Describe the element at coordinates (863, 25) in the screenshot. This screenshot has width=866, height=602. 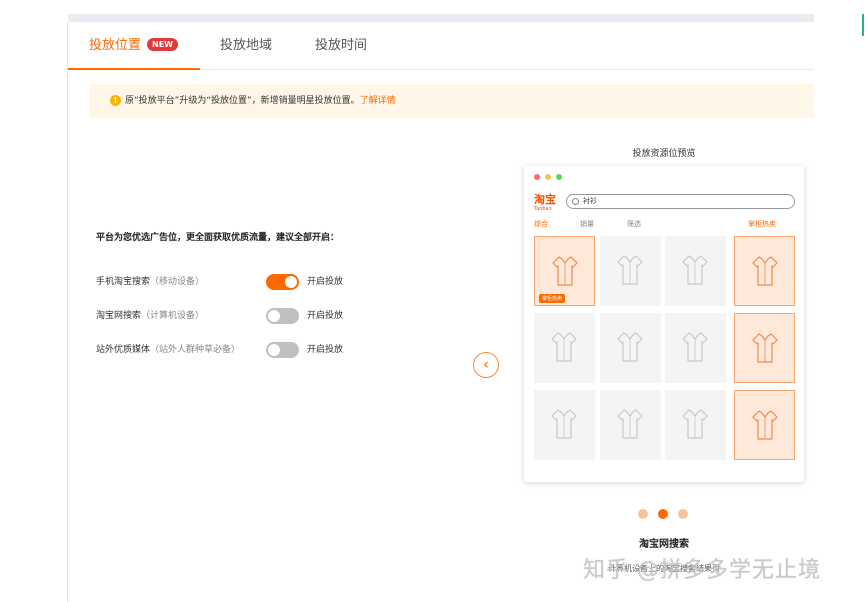
I see `edge-marker` at that location.